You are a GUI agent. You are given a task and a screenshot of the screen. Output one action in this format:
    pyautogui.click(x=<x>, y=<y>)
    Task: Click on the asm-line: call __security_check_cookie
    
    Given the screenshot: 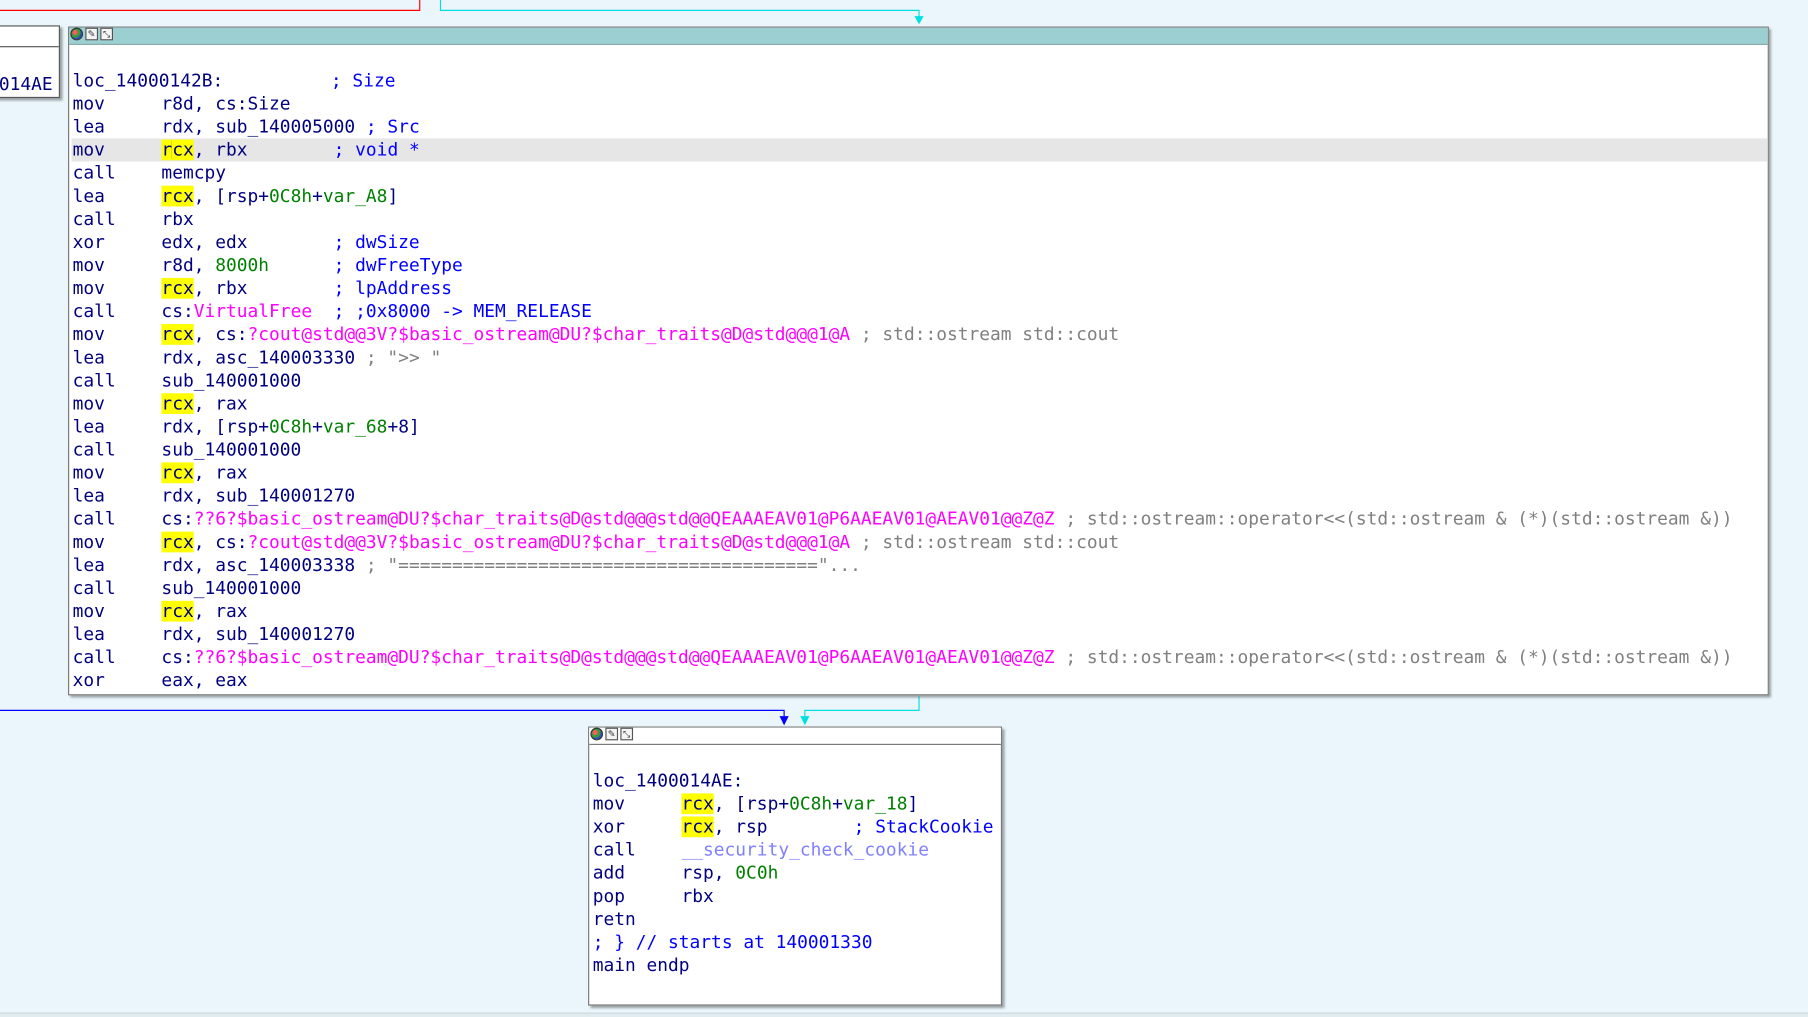 What is the action you would take?
    pyautogui.click(x=796, y=849)
    